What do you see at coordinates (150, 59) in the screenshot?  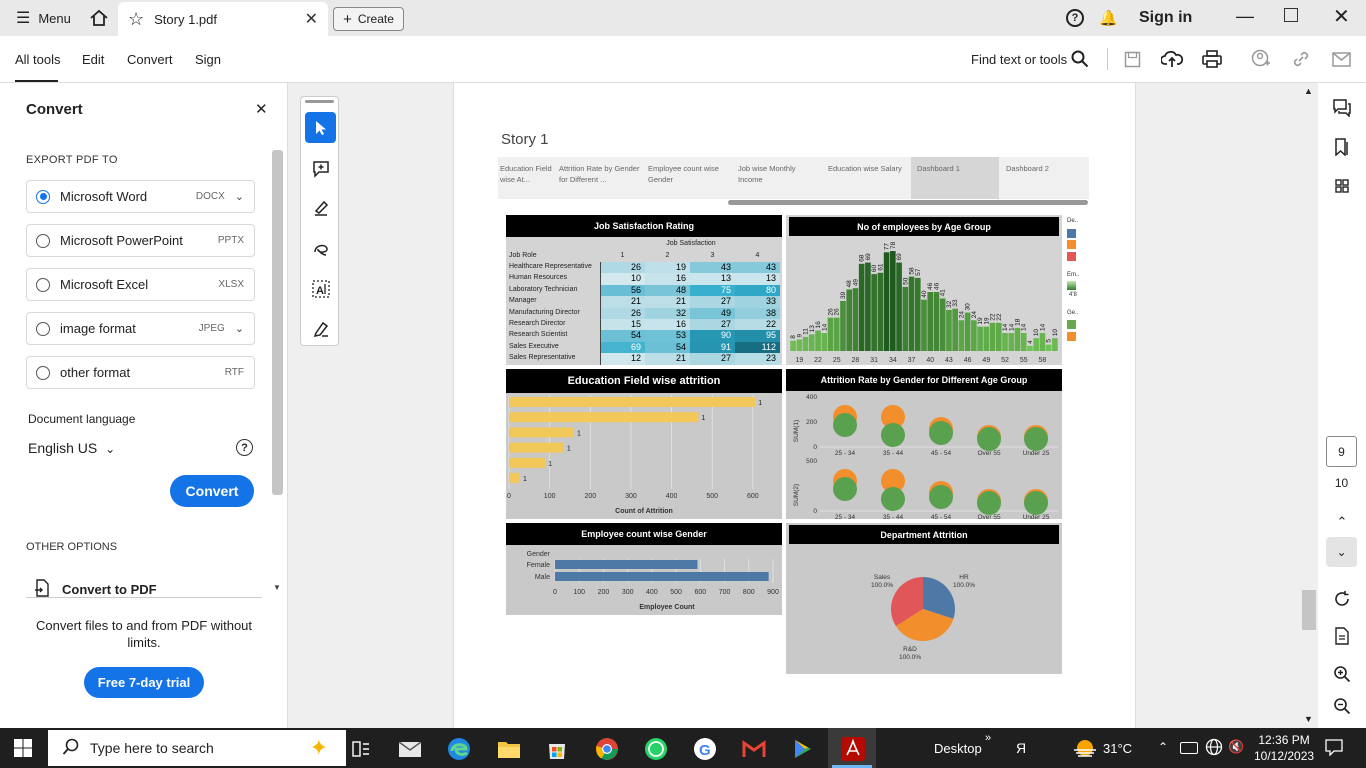 I see `tab-convert: Convert` at bounding box center [150, 59].